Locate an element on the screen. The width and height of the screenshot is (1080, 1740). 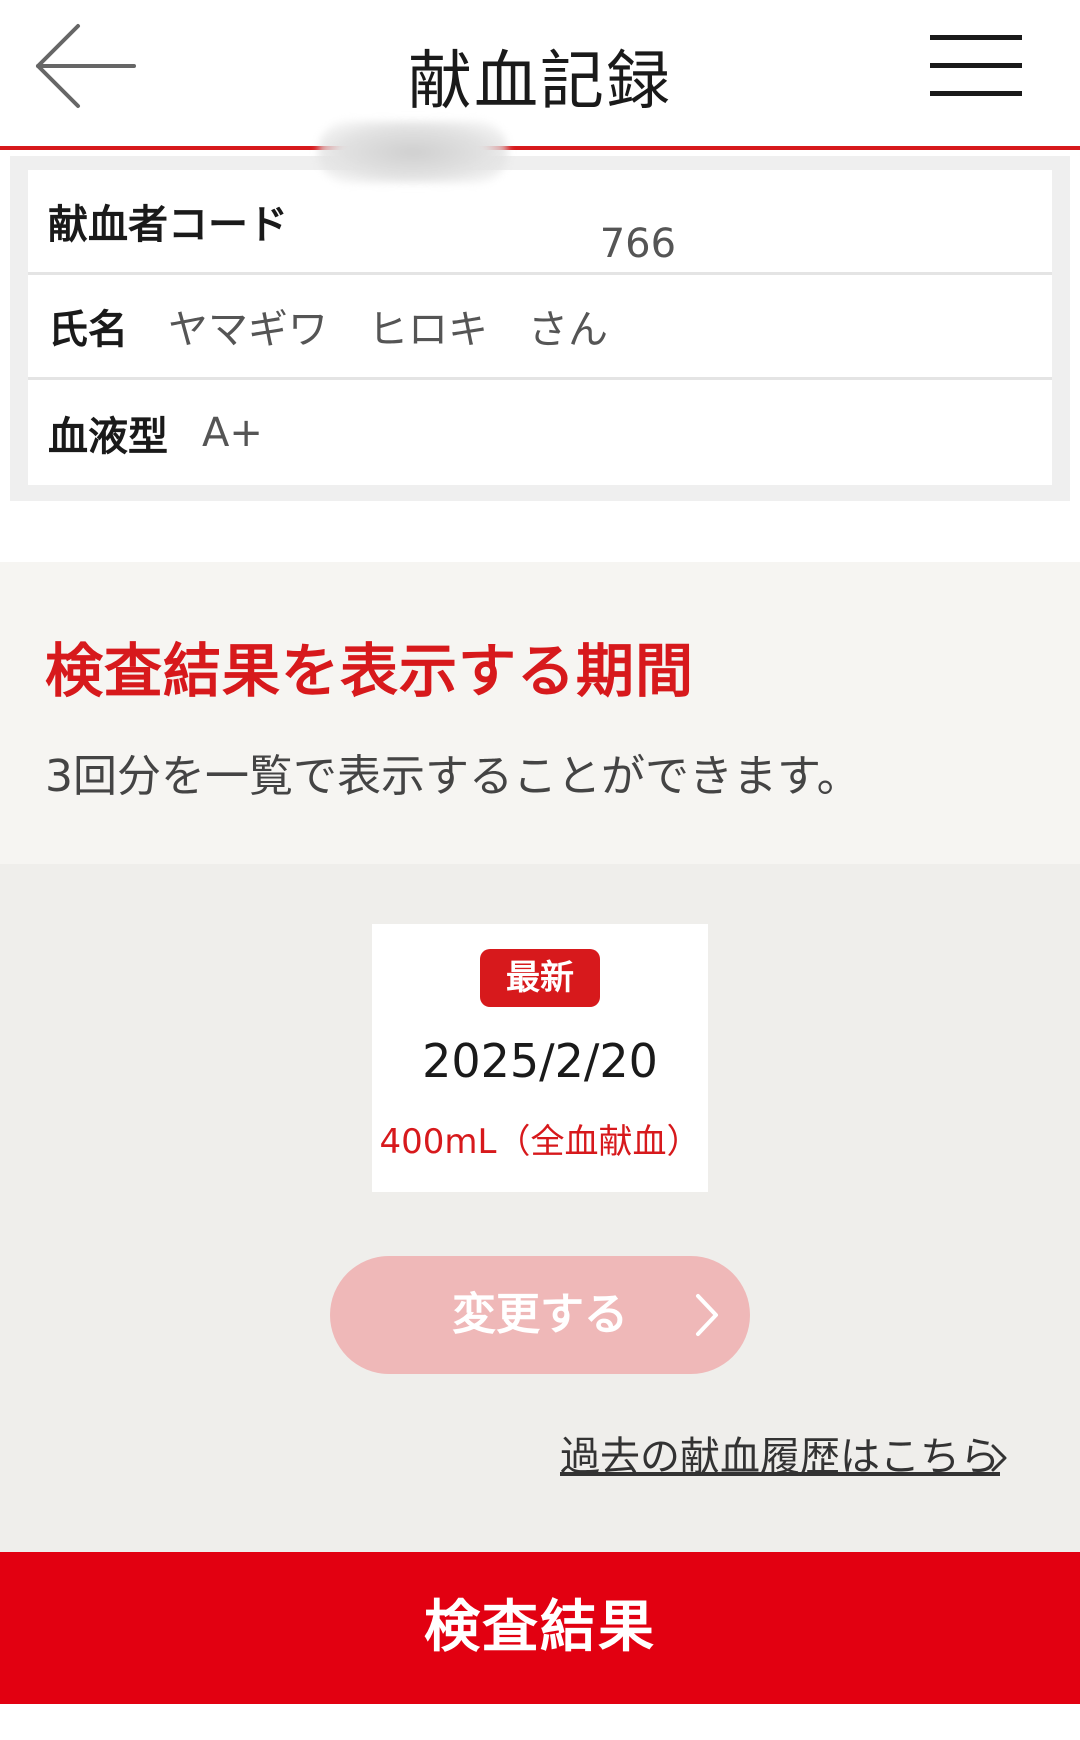
donor-code-label: 献血者コード is located at coordinates (168, 225).